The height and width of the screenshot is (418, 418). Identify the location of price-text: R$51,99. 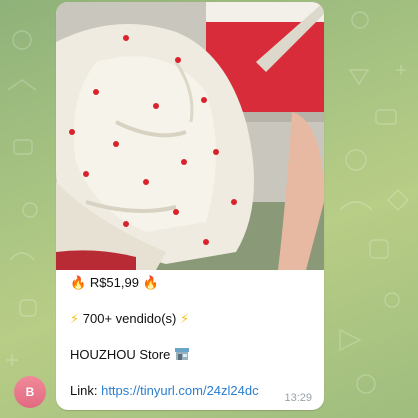
(114, 282).